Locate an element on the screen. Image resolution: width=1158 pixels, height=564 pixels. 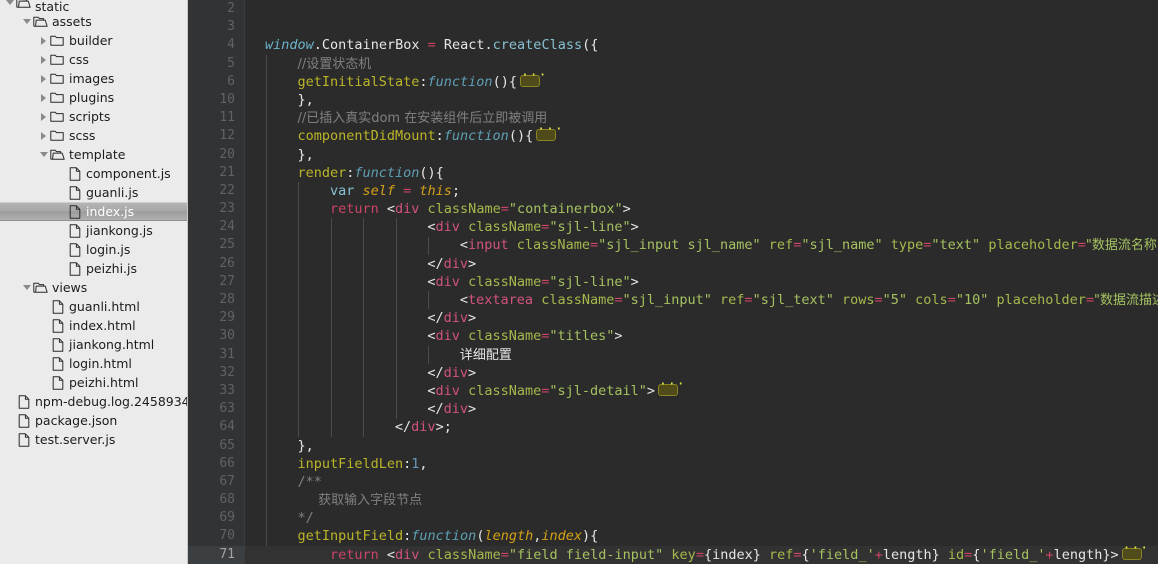
line-number: 64 is located at coordinates (216, 427).